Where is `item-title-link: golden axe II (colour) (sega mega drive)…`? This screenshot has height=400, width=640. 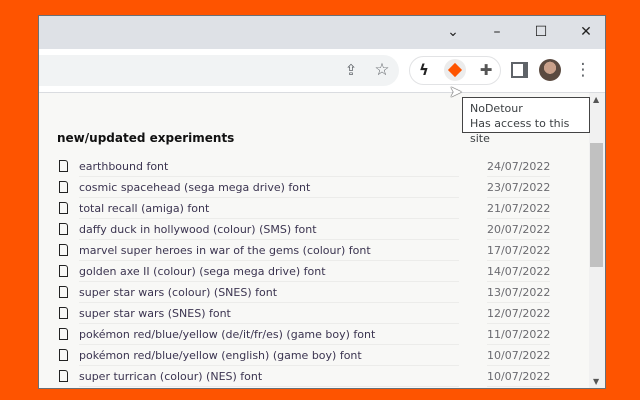
item-title-link: golden axe II (colour) (sega mega drive)… is located at coordinates (269, 273).